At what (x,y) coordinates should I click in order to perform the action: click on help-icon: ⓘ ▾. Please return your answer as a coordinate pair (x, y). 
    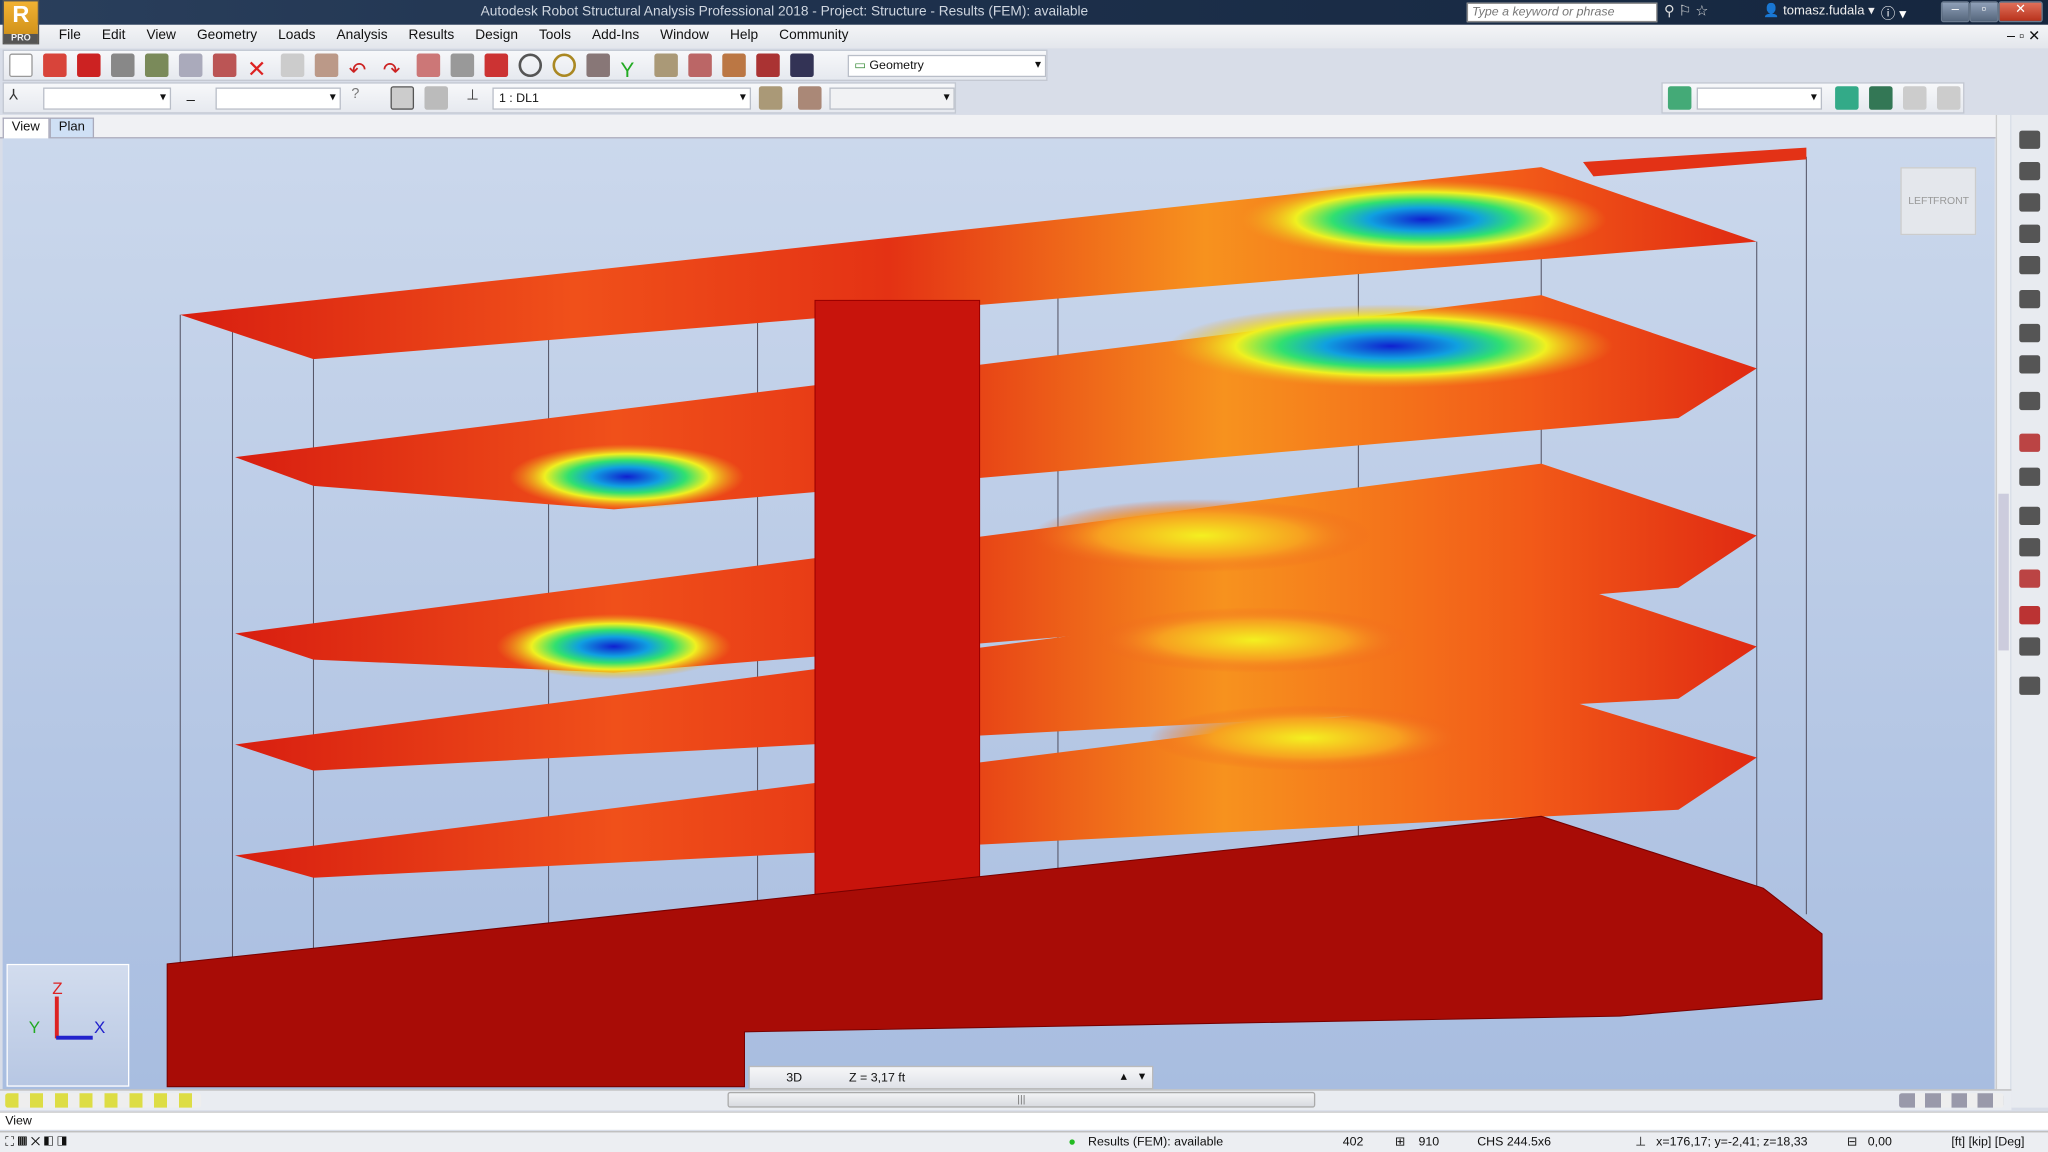
    Looking at the image, I should click on (1894, 13).